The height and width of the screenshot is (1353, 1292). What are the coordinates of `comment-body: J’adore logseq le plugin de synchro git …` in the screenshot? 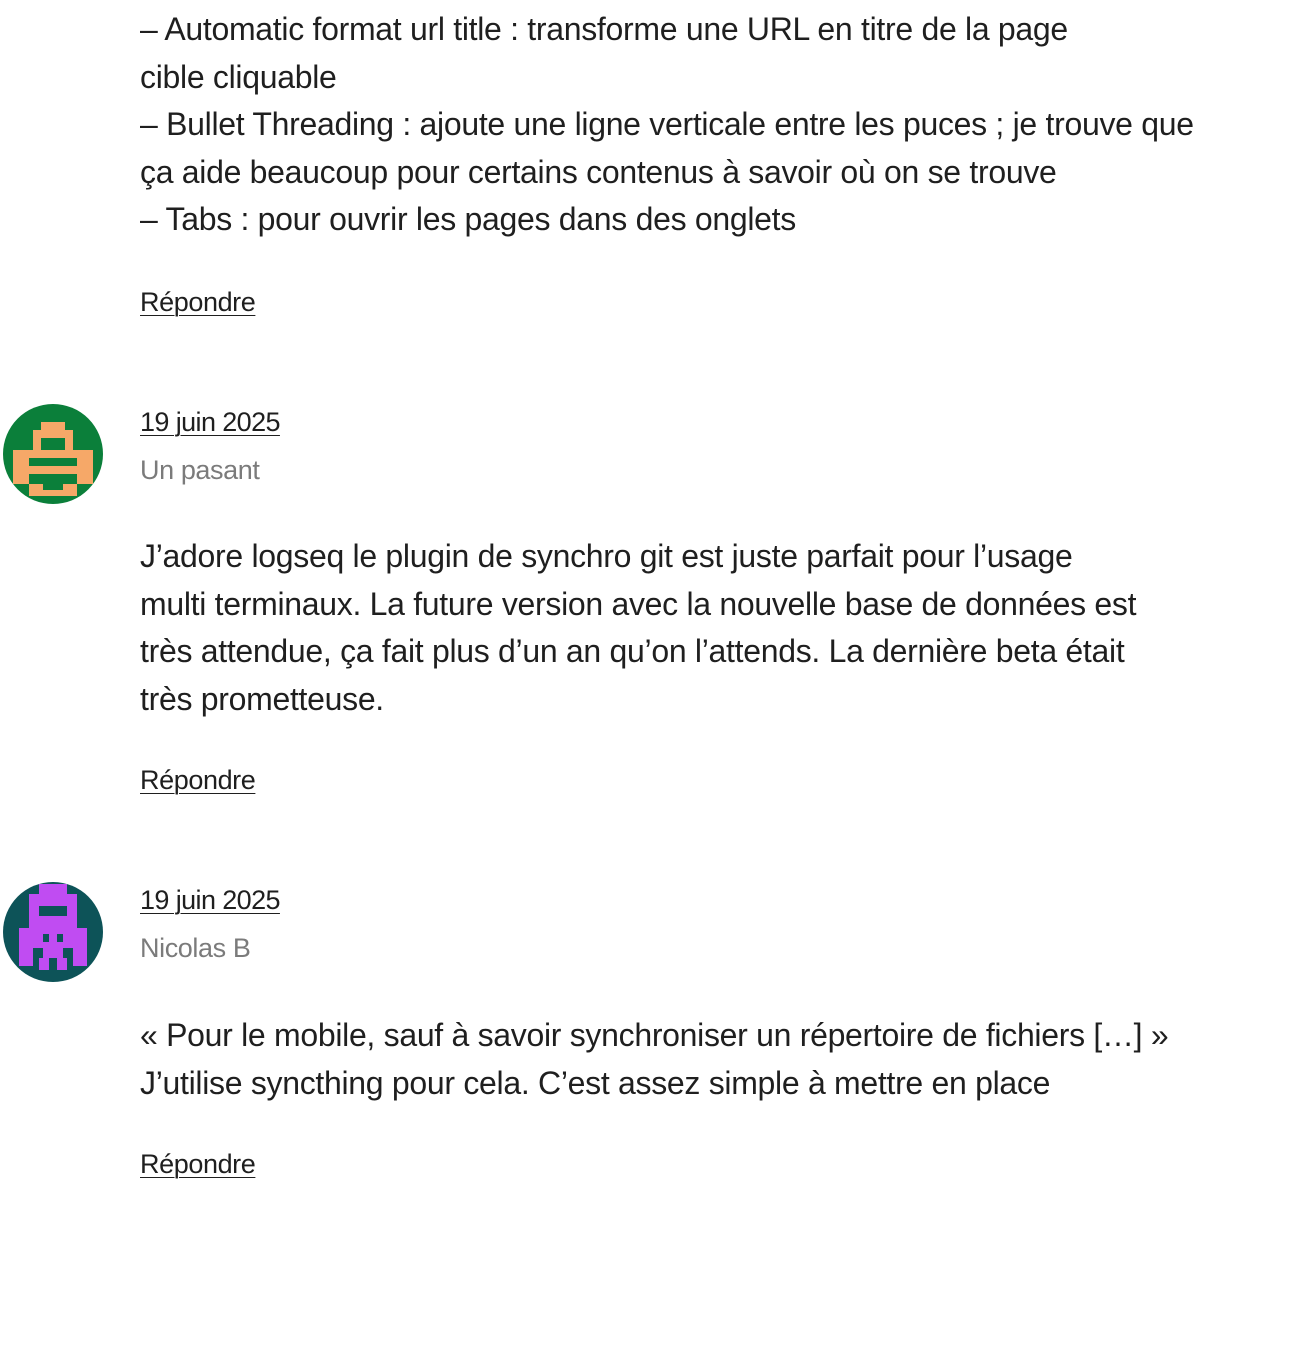 It's located at (712, 628).